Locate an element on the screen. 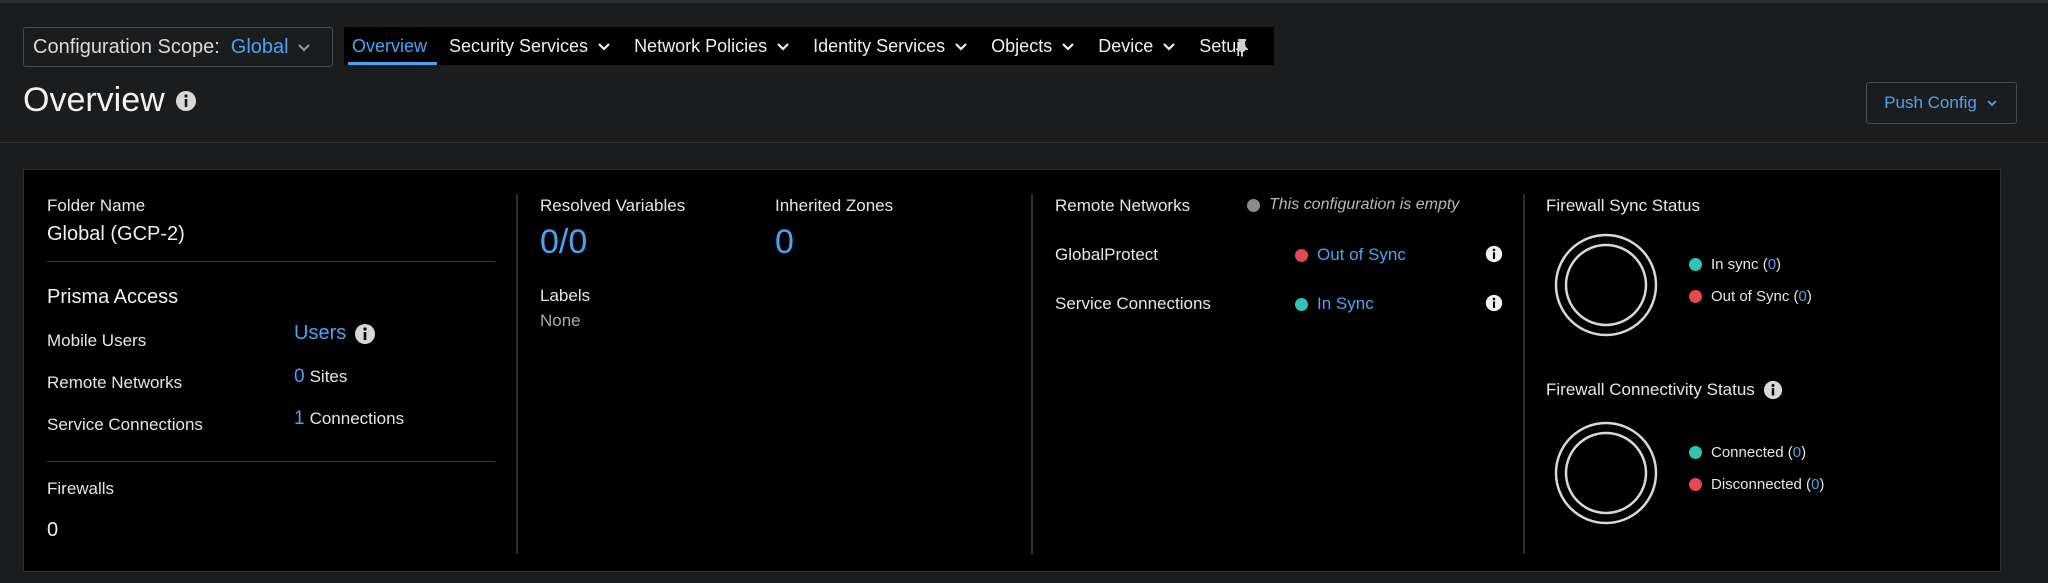 This screenshot has width=2048, height=583. globalprotect-status-link: Out of Sync is located at coordinates (1361, 255).